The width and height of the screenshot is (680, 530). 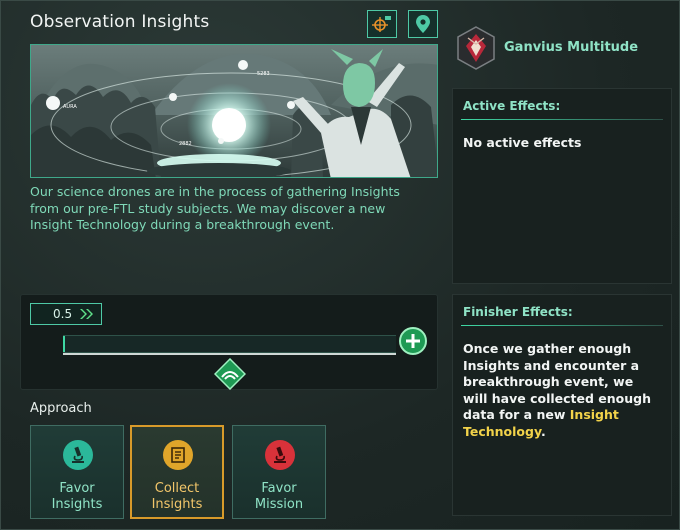 What do you see at coordinates (518, 312) in the screenshot?
I see `finisher-effects-heading: Finisher Effects:` at bounding box center [518, 312].